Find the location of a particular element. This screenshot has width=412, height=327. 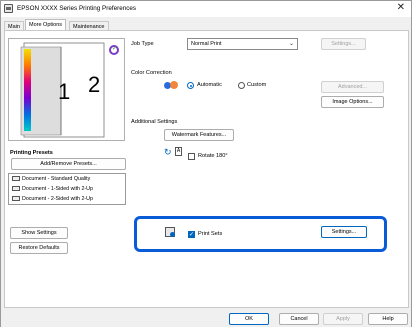

show-settings-button: Show Settings is located at coordinates (39, 233).